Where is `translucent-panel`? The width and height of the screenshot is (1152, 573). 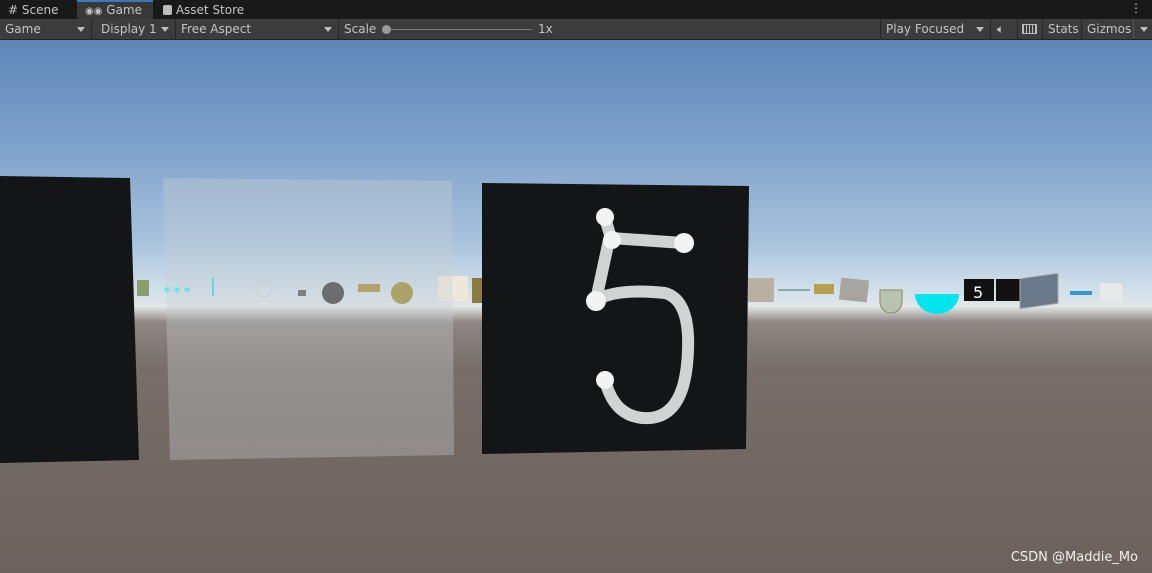 translucent-panel is located at coordinates (308, 319).